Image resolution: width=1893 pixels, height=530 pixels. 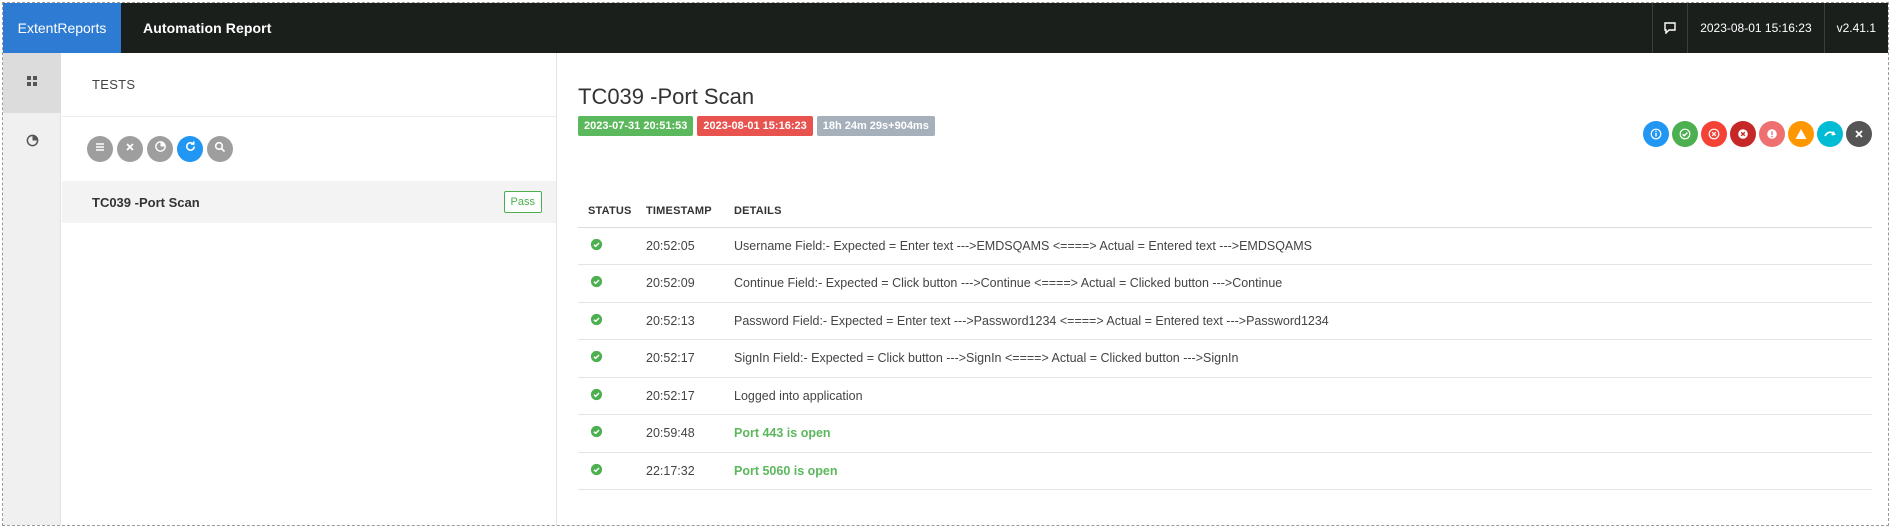 I want to click on table-header-row: STATUS TIMESTAMP DETAILS, so click(x=1225, y=211).